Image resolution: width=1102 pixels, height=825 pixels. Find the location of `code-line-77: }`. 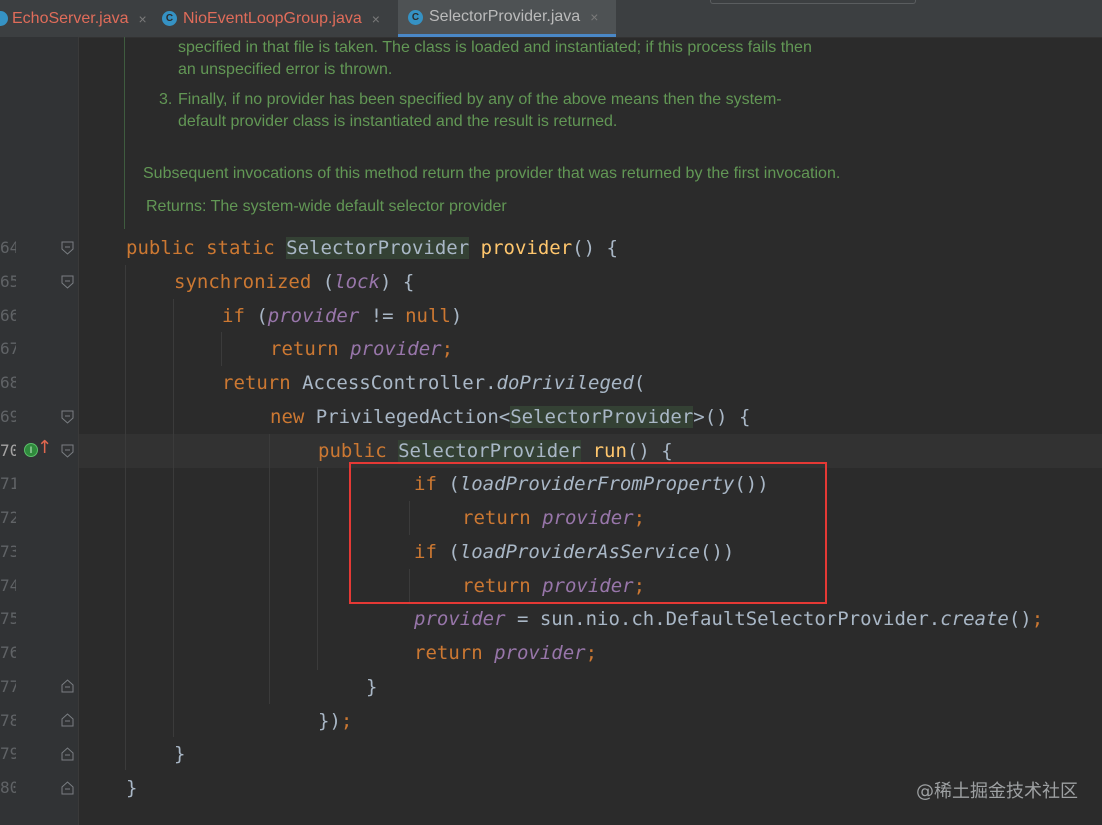

code-line-77: } is located at coordinates (371, 687).